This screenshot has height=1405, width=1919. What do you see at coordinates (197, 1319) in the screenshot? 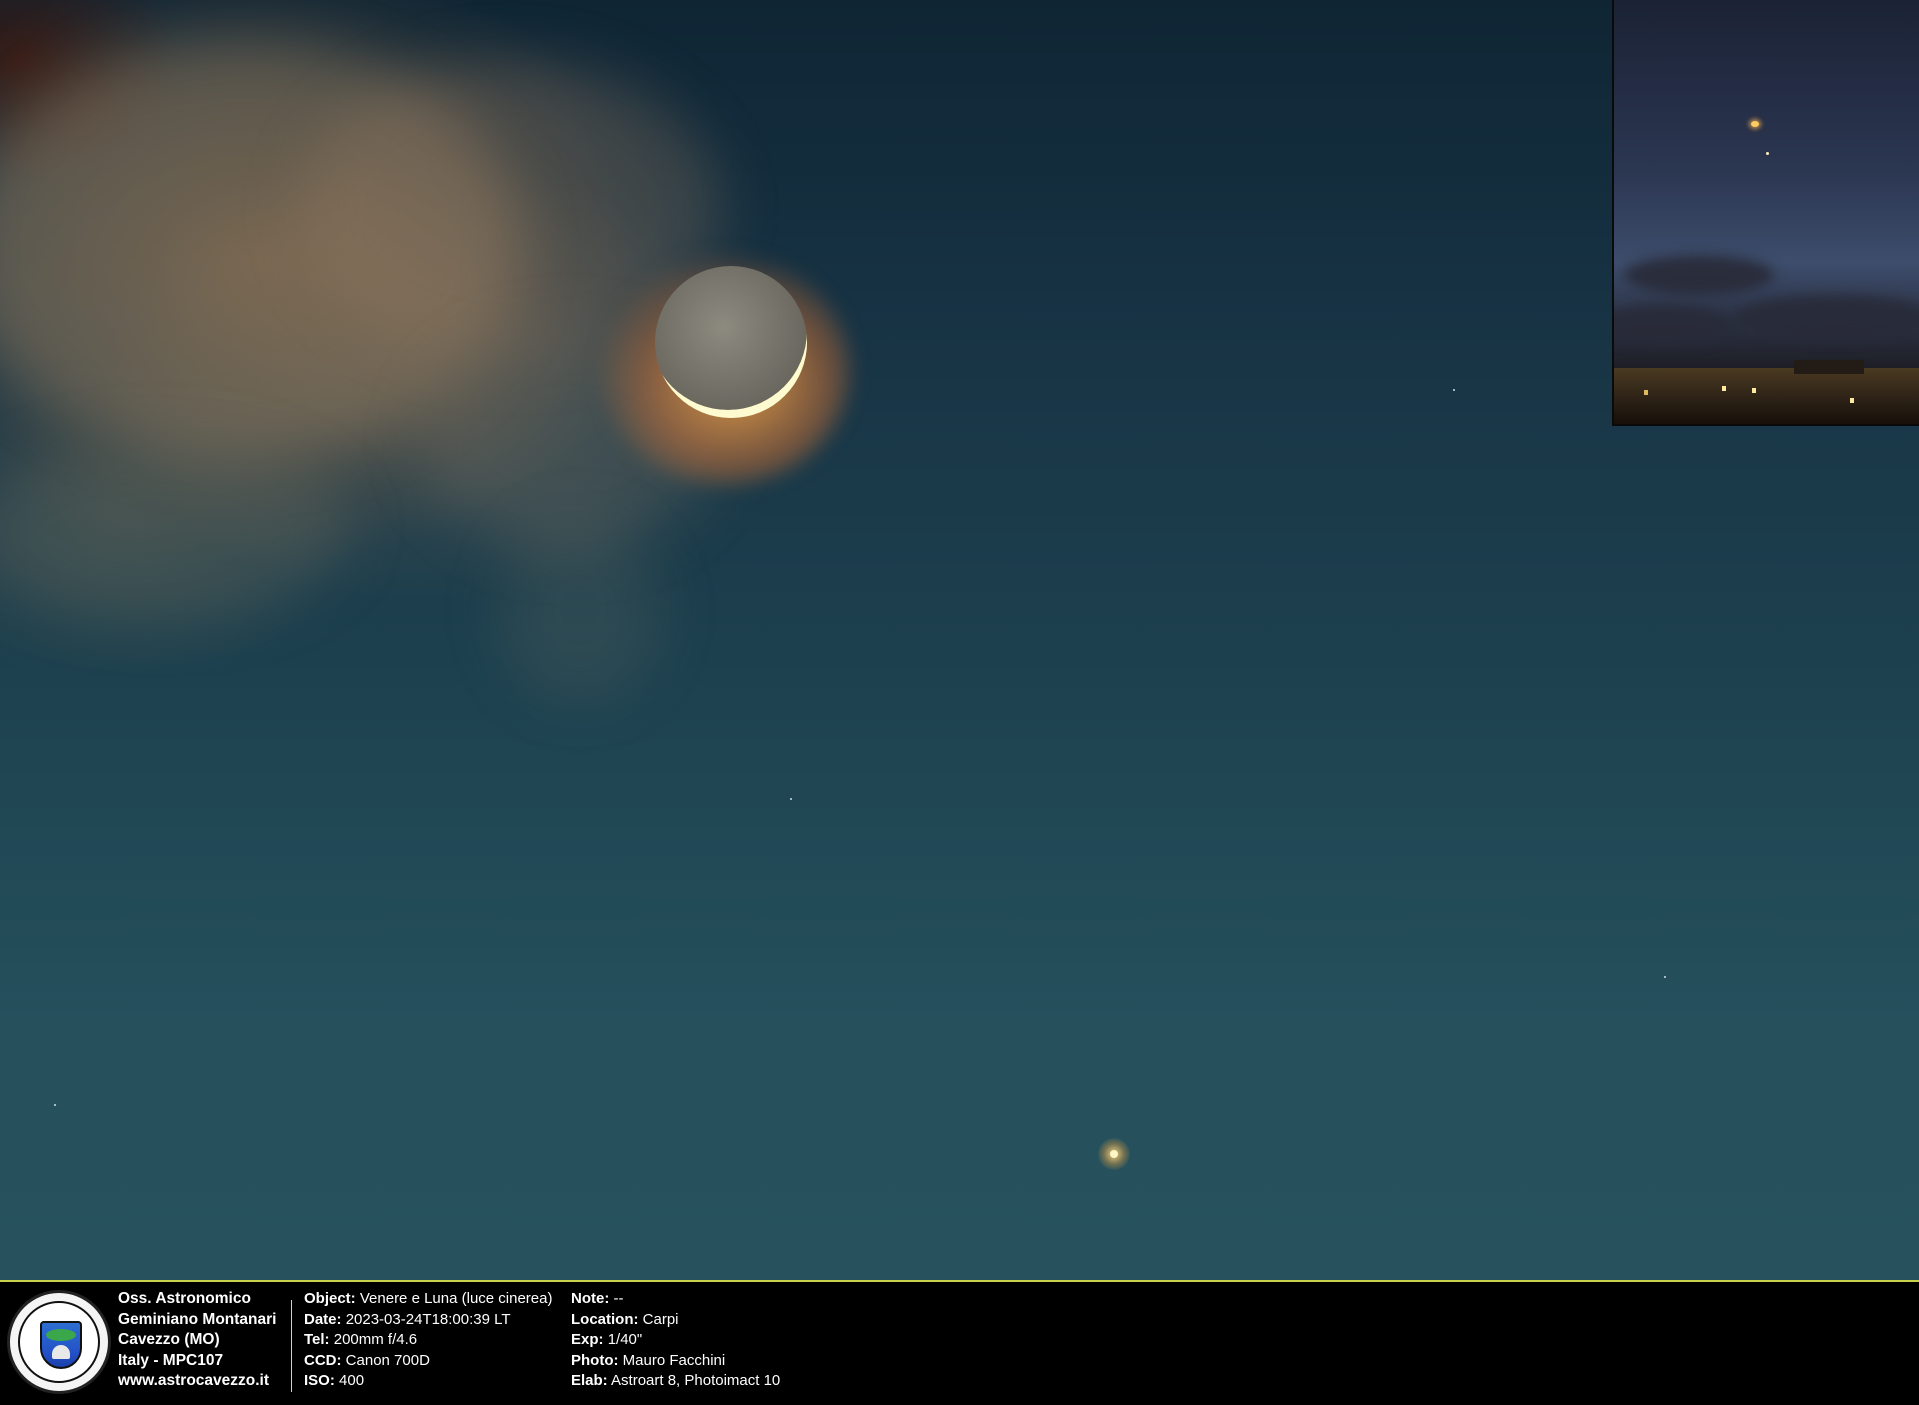
I see `observatory-line: Geminiano Montanari` at bounding box center [197, 1319].